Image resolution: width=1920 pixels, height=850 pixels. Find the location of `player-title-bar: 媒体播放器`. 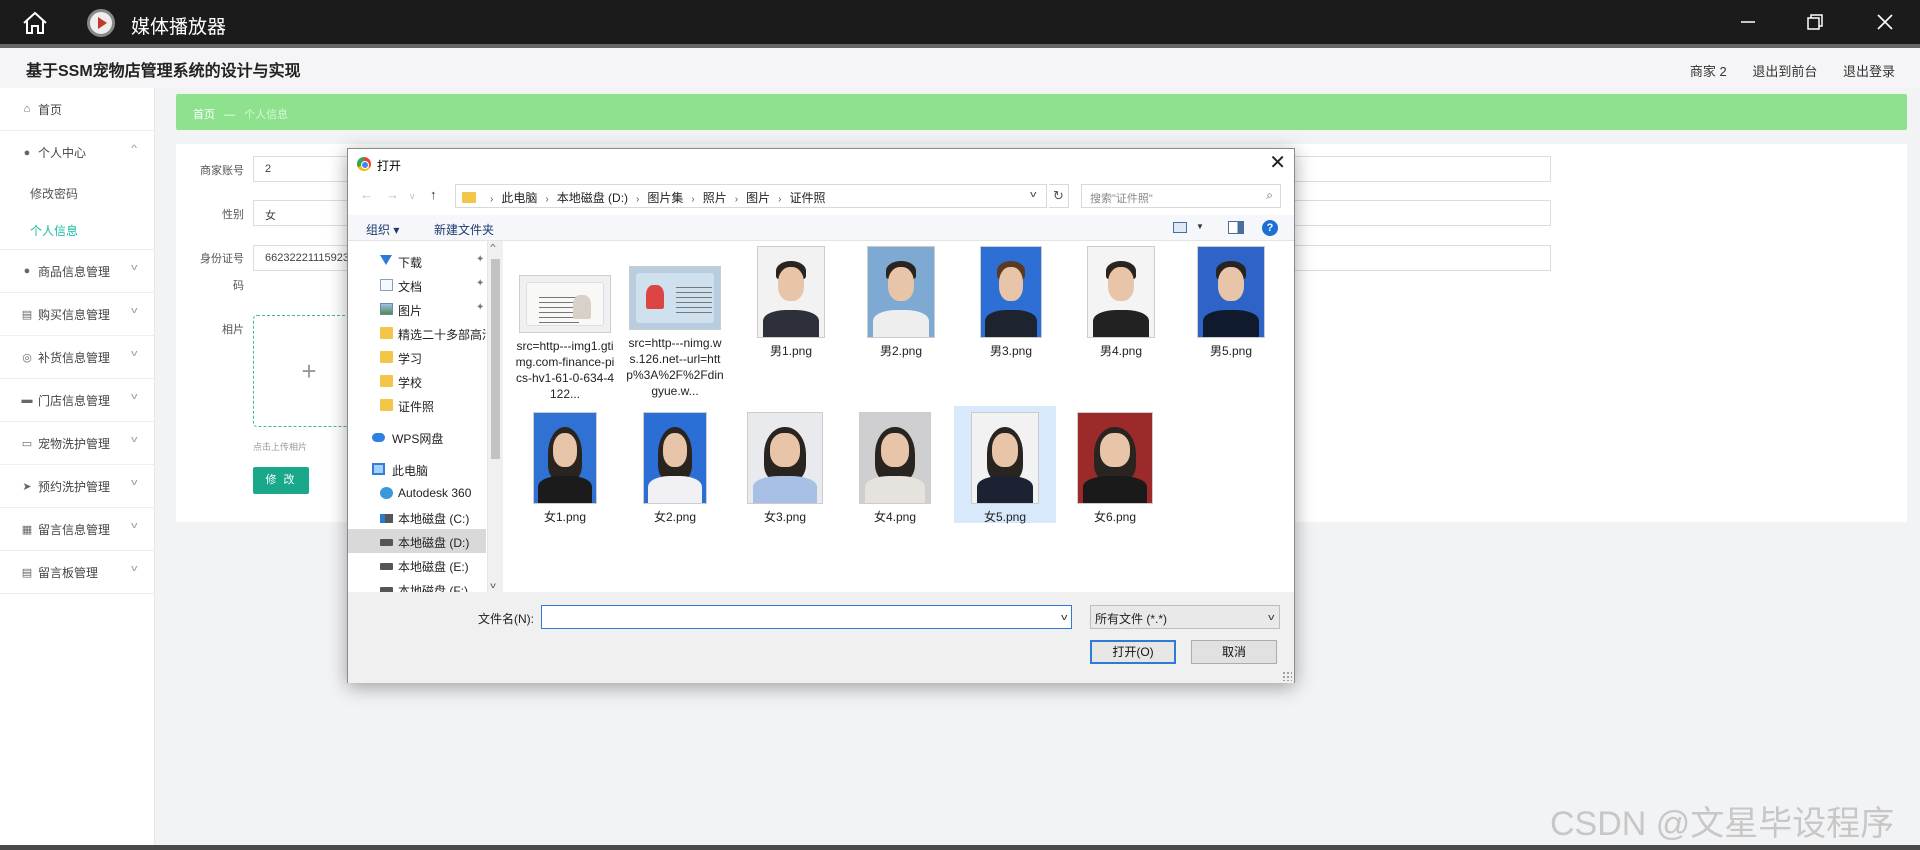

player-title-bar: 媒体播放器 is located at coordinates (960, 22).